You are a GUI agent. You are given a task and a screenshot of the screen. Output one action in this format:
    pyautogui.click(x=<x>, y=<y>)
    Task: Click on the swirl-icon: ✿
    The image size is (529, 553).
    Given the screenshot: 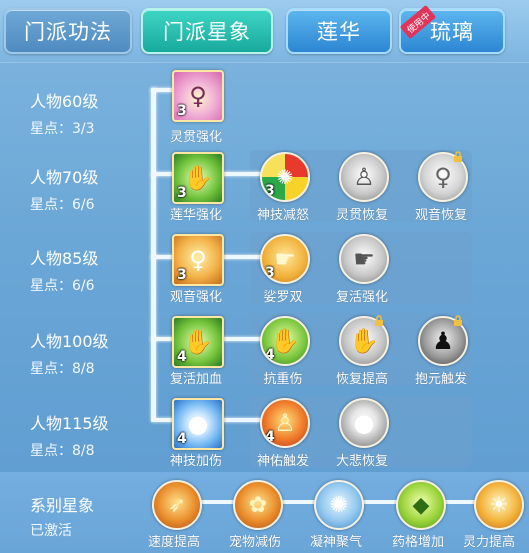 What is the action you would take?
    pyautogui.click(x=258, y=505)
    